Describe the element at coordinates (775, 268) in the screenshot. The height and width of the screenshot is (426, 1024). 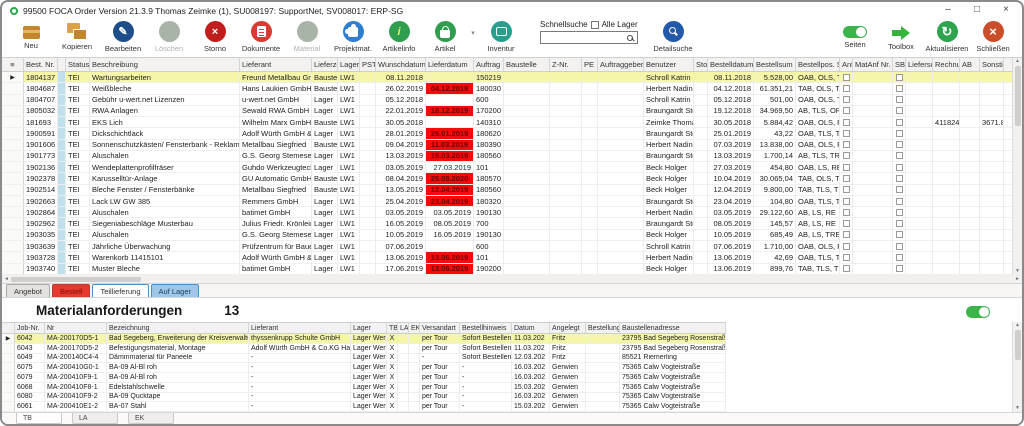
I see `cell-bestellsumme: 899,76` at that location.